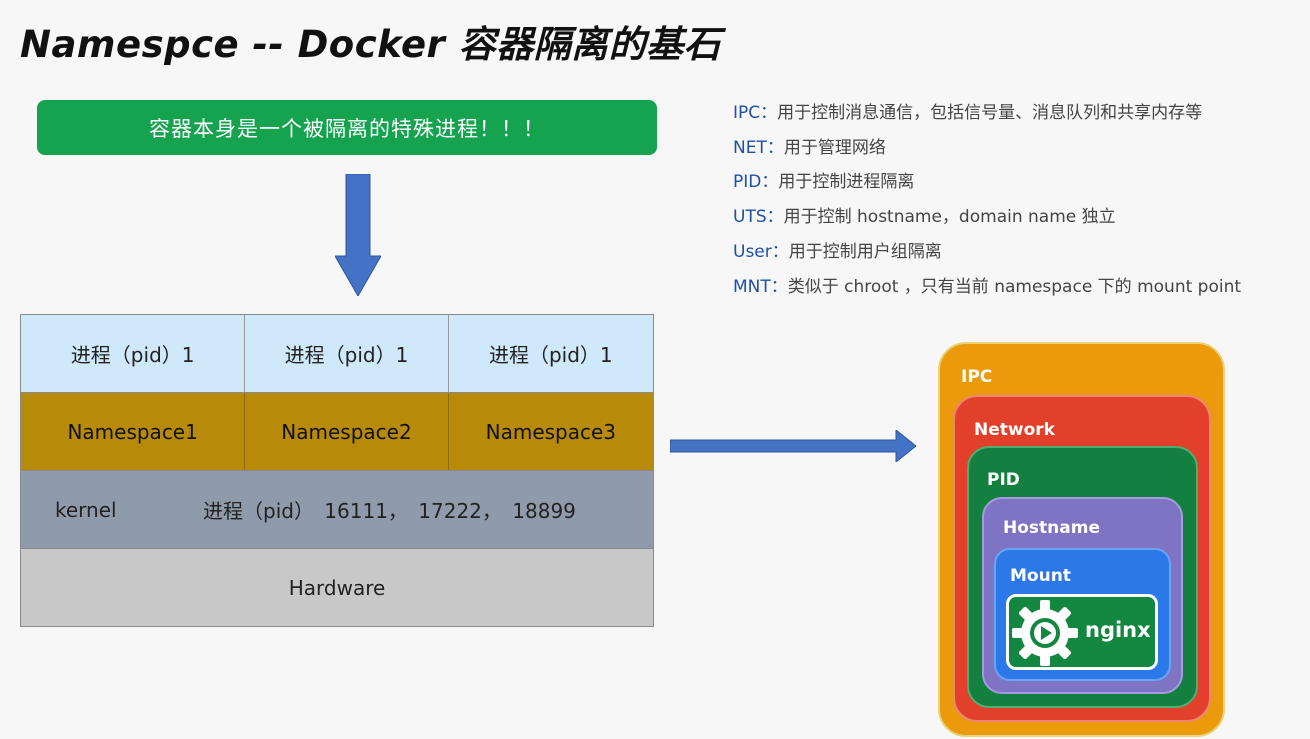 Image resolution: width=1310 pixels, height=739 pixels. Describe the element at coordinates (756, 182) in the screenshot. I see `legend-key: PID：` at that location.